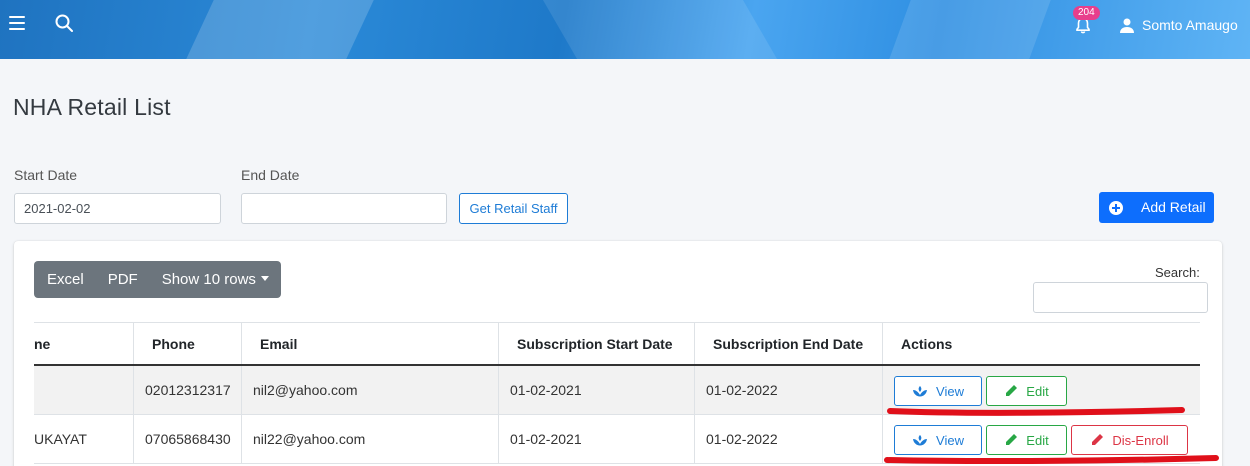 The image size is (1250, 466). I want to click on user-menu: Somto Amaugo, so click(1179, 25).